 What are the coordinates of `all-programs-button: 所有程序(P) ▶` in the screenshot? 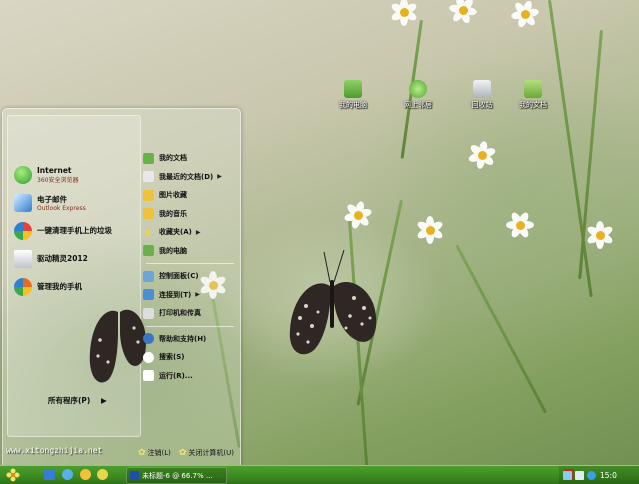 It's located at (77, 400).